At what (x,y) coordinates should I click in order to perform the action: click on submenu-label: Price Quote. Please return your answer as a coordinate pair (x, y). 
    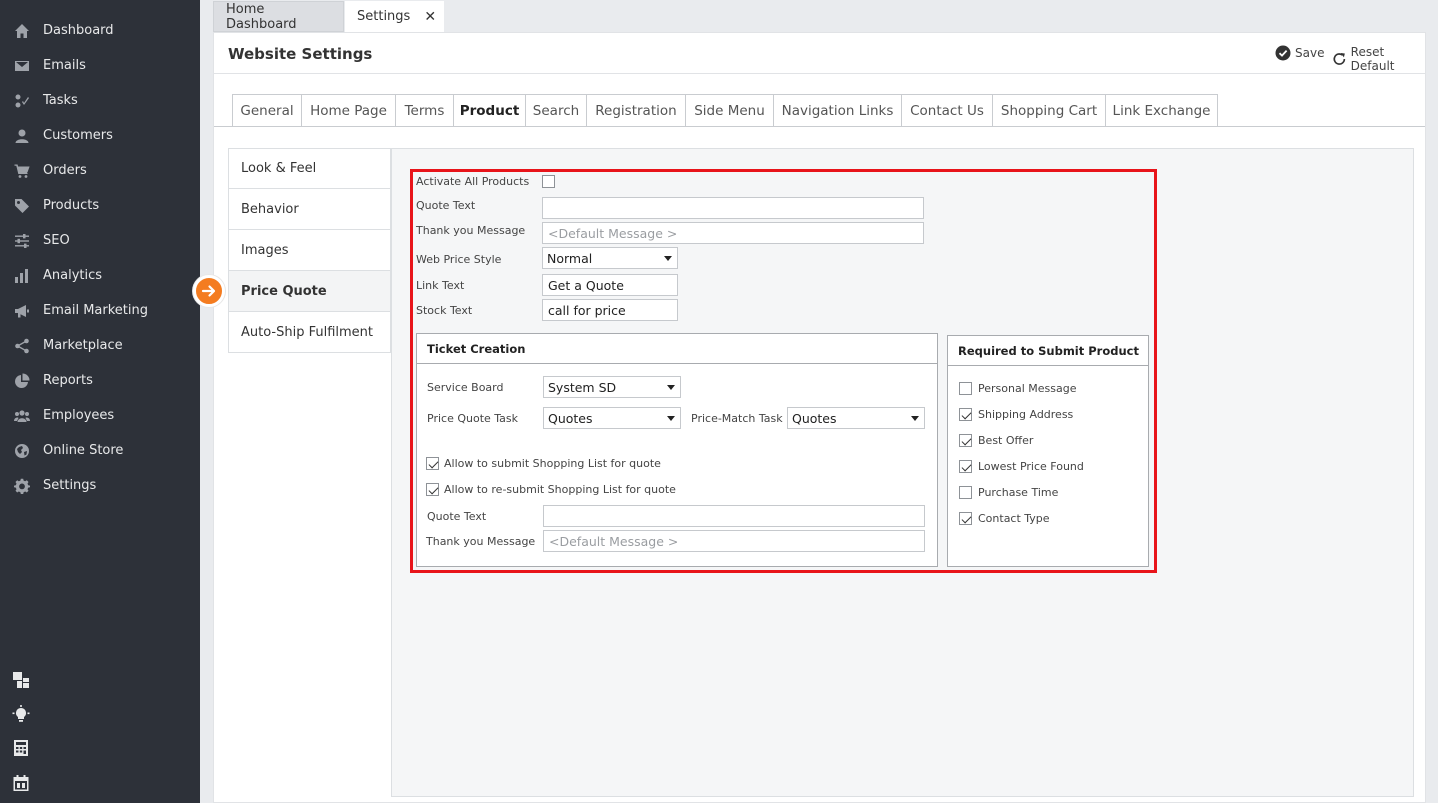
    Looking at the image, I should click on (284, 291).